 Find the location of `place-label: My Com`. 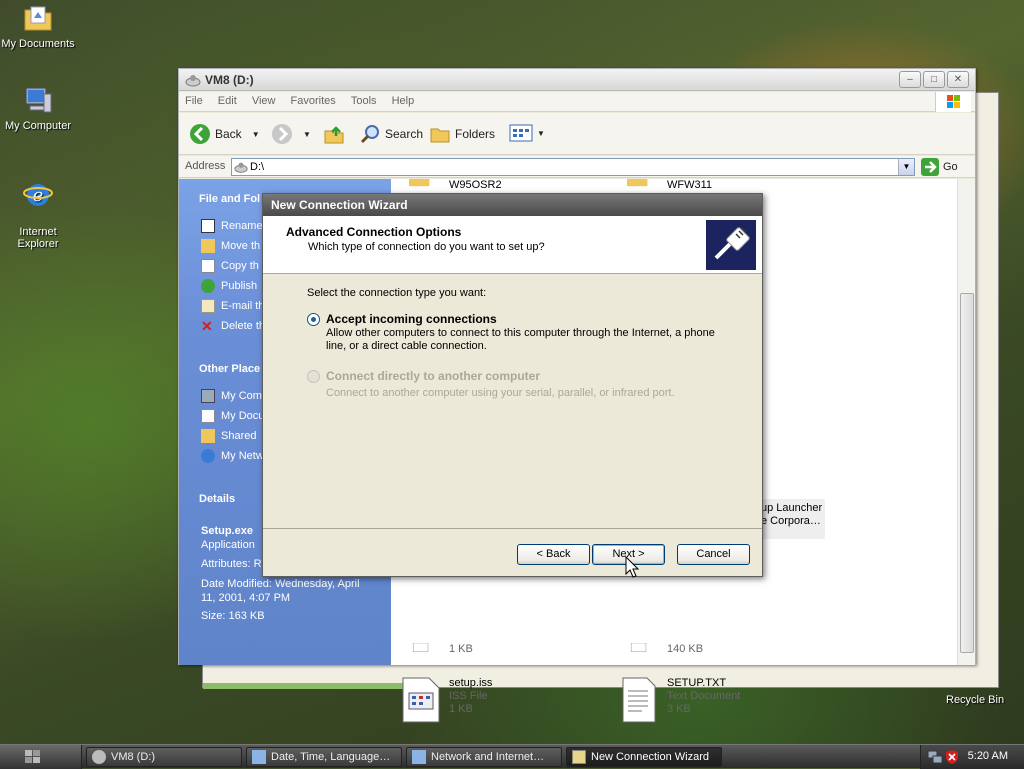

place-label: My Com is located at coordinates (241, 396).